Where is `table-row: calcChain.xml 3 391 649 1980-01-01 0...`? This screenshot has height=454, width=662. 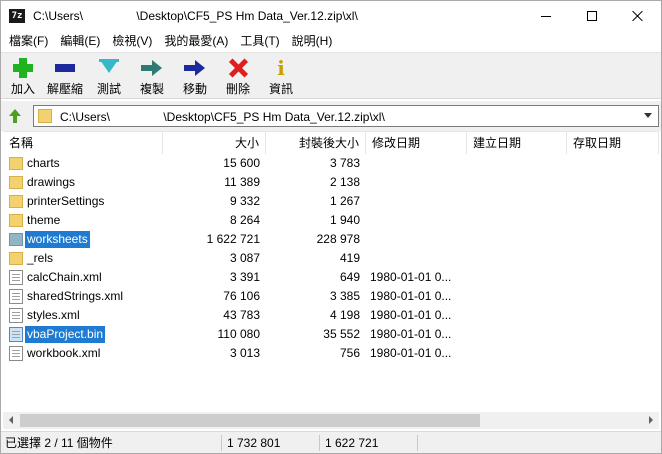
table-row: calcChain.xml 3 391 649 1980-01-01 0... is located at coordinates (331, 277).